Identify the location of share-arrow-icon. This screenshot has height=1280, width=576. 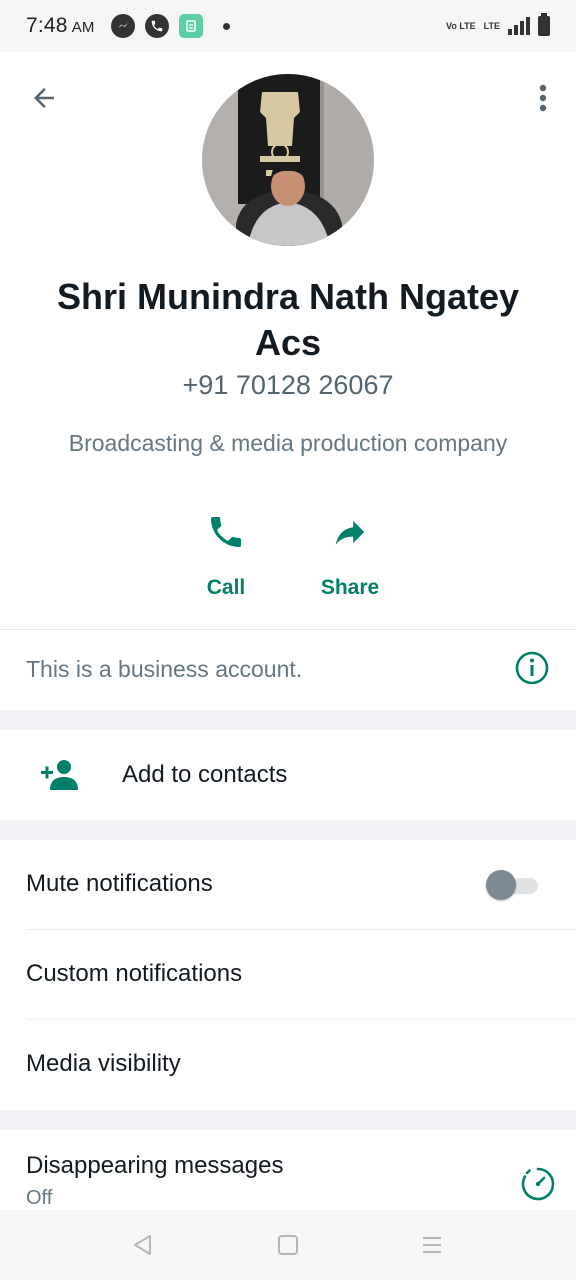
(350, 532).